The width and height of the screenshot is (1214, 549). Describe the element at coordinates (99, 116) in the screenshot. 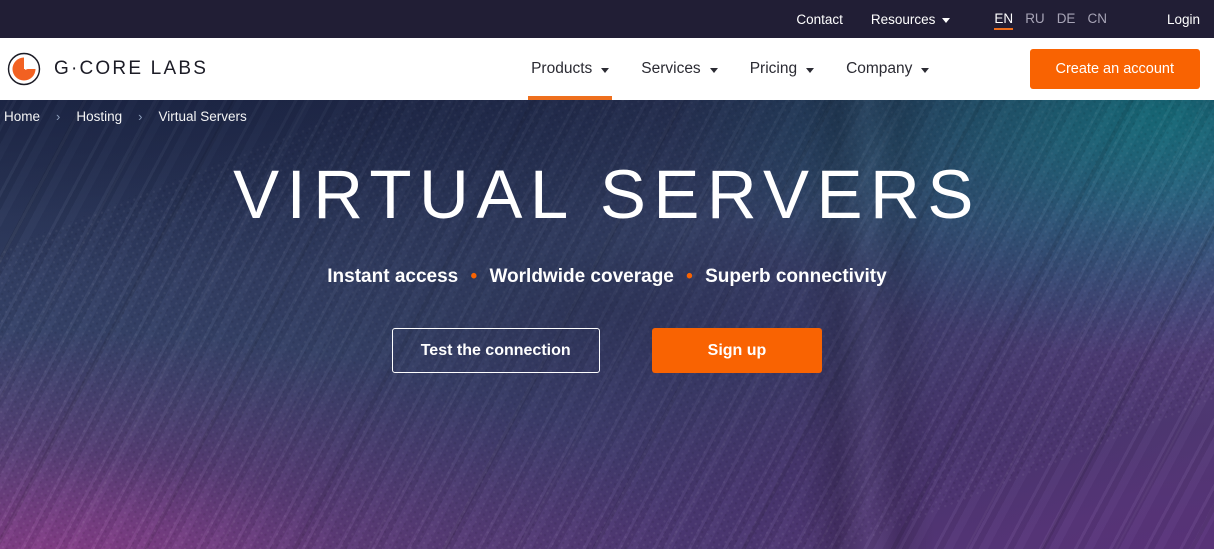

I see `breadcrumb-item-hosting: Hosting` at that location.